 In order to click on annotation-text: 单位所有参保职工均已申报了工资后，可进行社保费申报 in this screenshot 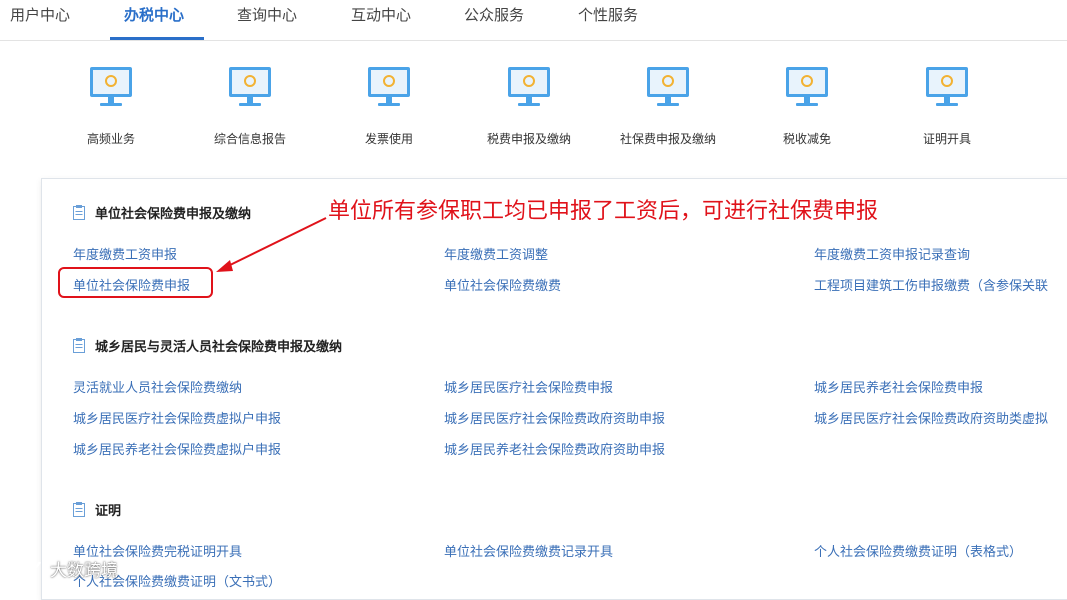, I will do `click(603, 211)`.